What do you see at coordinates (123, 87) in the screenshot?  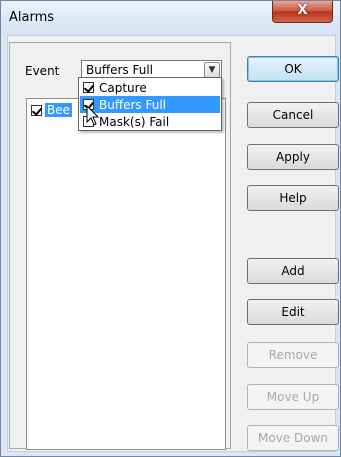 I see `event-option-label: Capture` at bounding box center [123, 87].